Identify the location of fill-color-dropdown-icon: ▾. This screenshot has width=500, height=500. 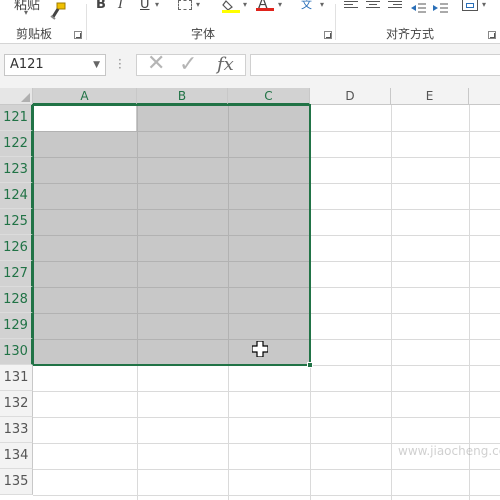
(245, 4).